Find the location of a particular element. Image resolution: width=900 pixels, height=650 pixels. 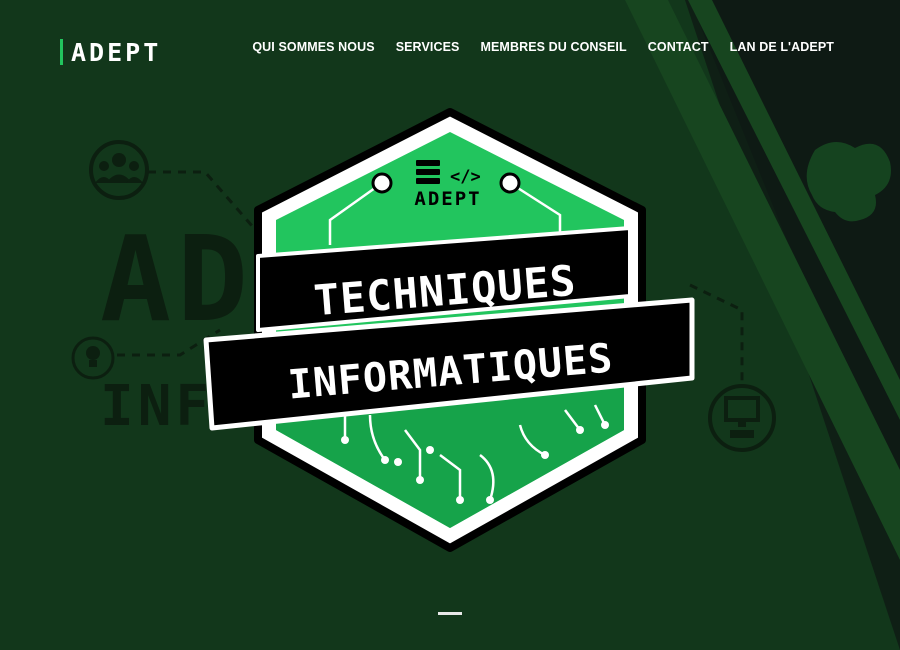

server-icon is located at coordinates (428, 172).